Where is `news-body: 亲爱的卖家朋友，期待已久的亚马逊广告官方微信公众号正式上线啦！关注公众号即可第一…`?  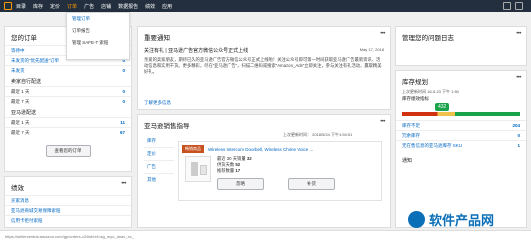 news-body: 亲爱的卖家朋友，期待已久的亚马逊广告官方微信公众号正式上线啦！关注公众号即可第一… is located at coordinates (263, 66).